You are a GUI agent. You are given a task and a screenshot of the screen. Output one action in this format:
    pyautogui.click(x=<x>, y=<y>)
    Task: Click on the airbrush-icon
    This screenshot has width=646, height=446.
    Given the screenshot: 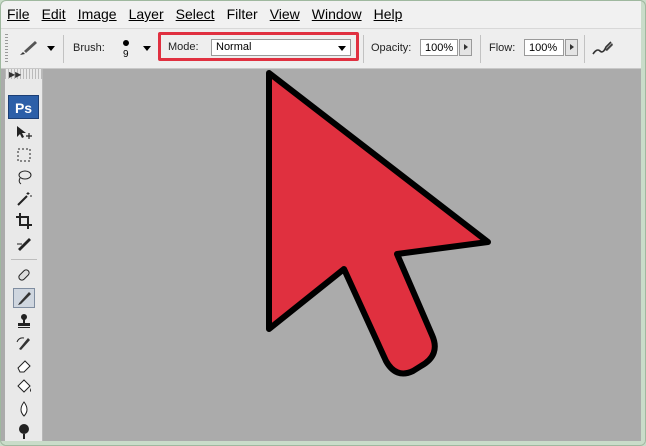 What is the action you would take?
    pyautogui.click(x=603, y=50)
    